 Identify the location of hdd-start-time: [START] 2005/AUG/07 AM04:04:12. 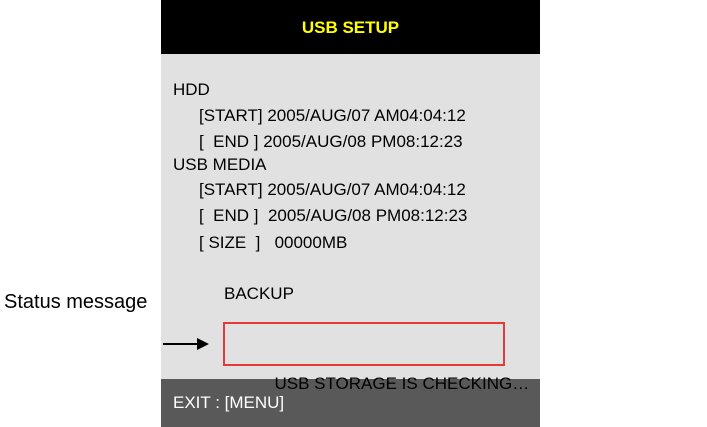
(332, 115).